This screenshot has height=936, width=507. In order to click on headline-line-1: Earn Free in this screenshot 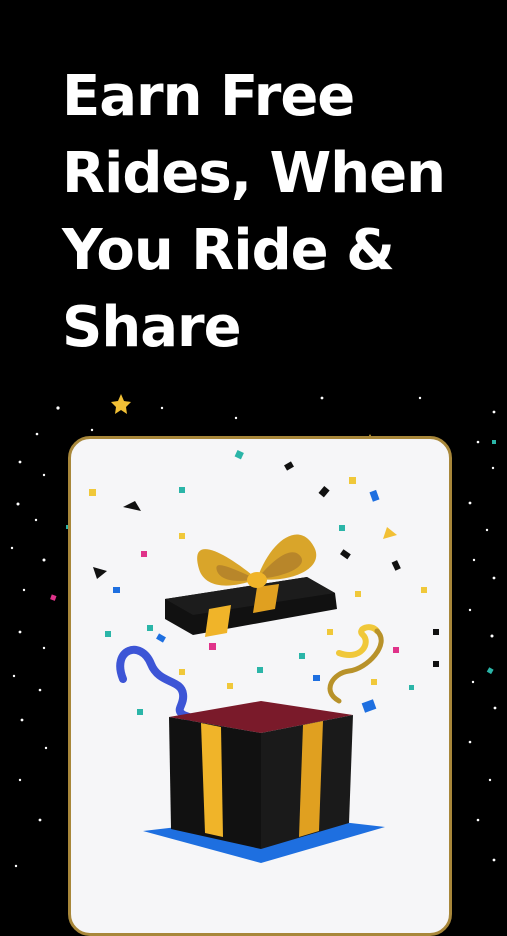, I will do `click(208, 96)`.